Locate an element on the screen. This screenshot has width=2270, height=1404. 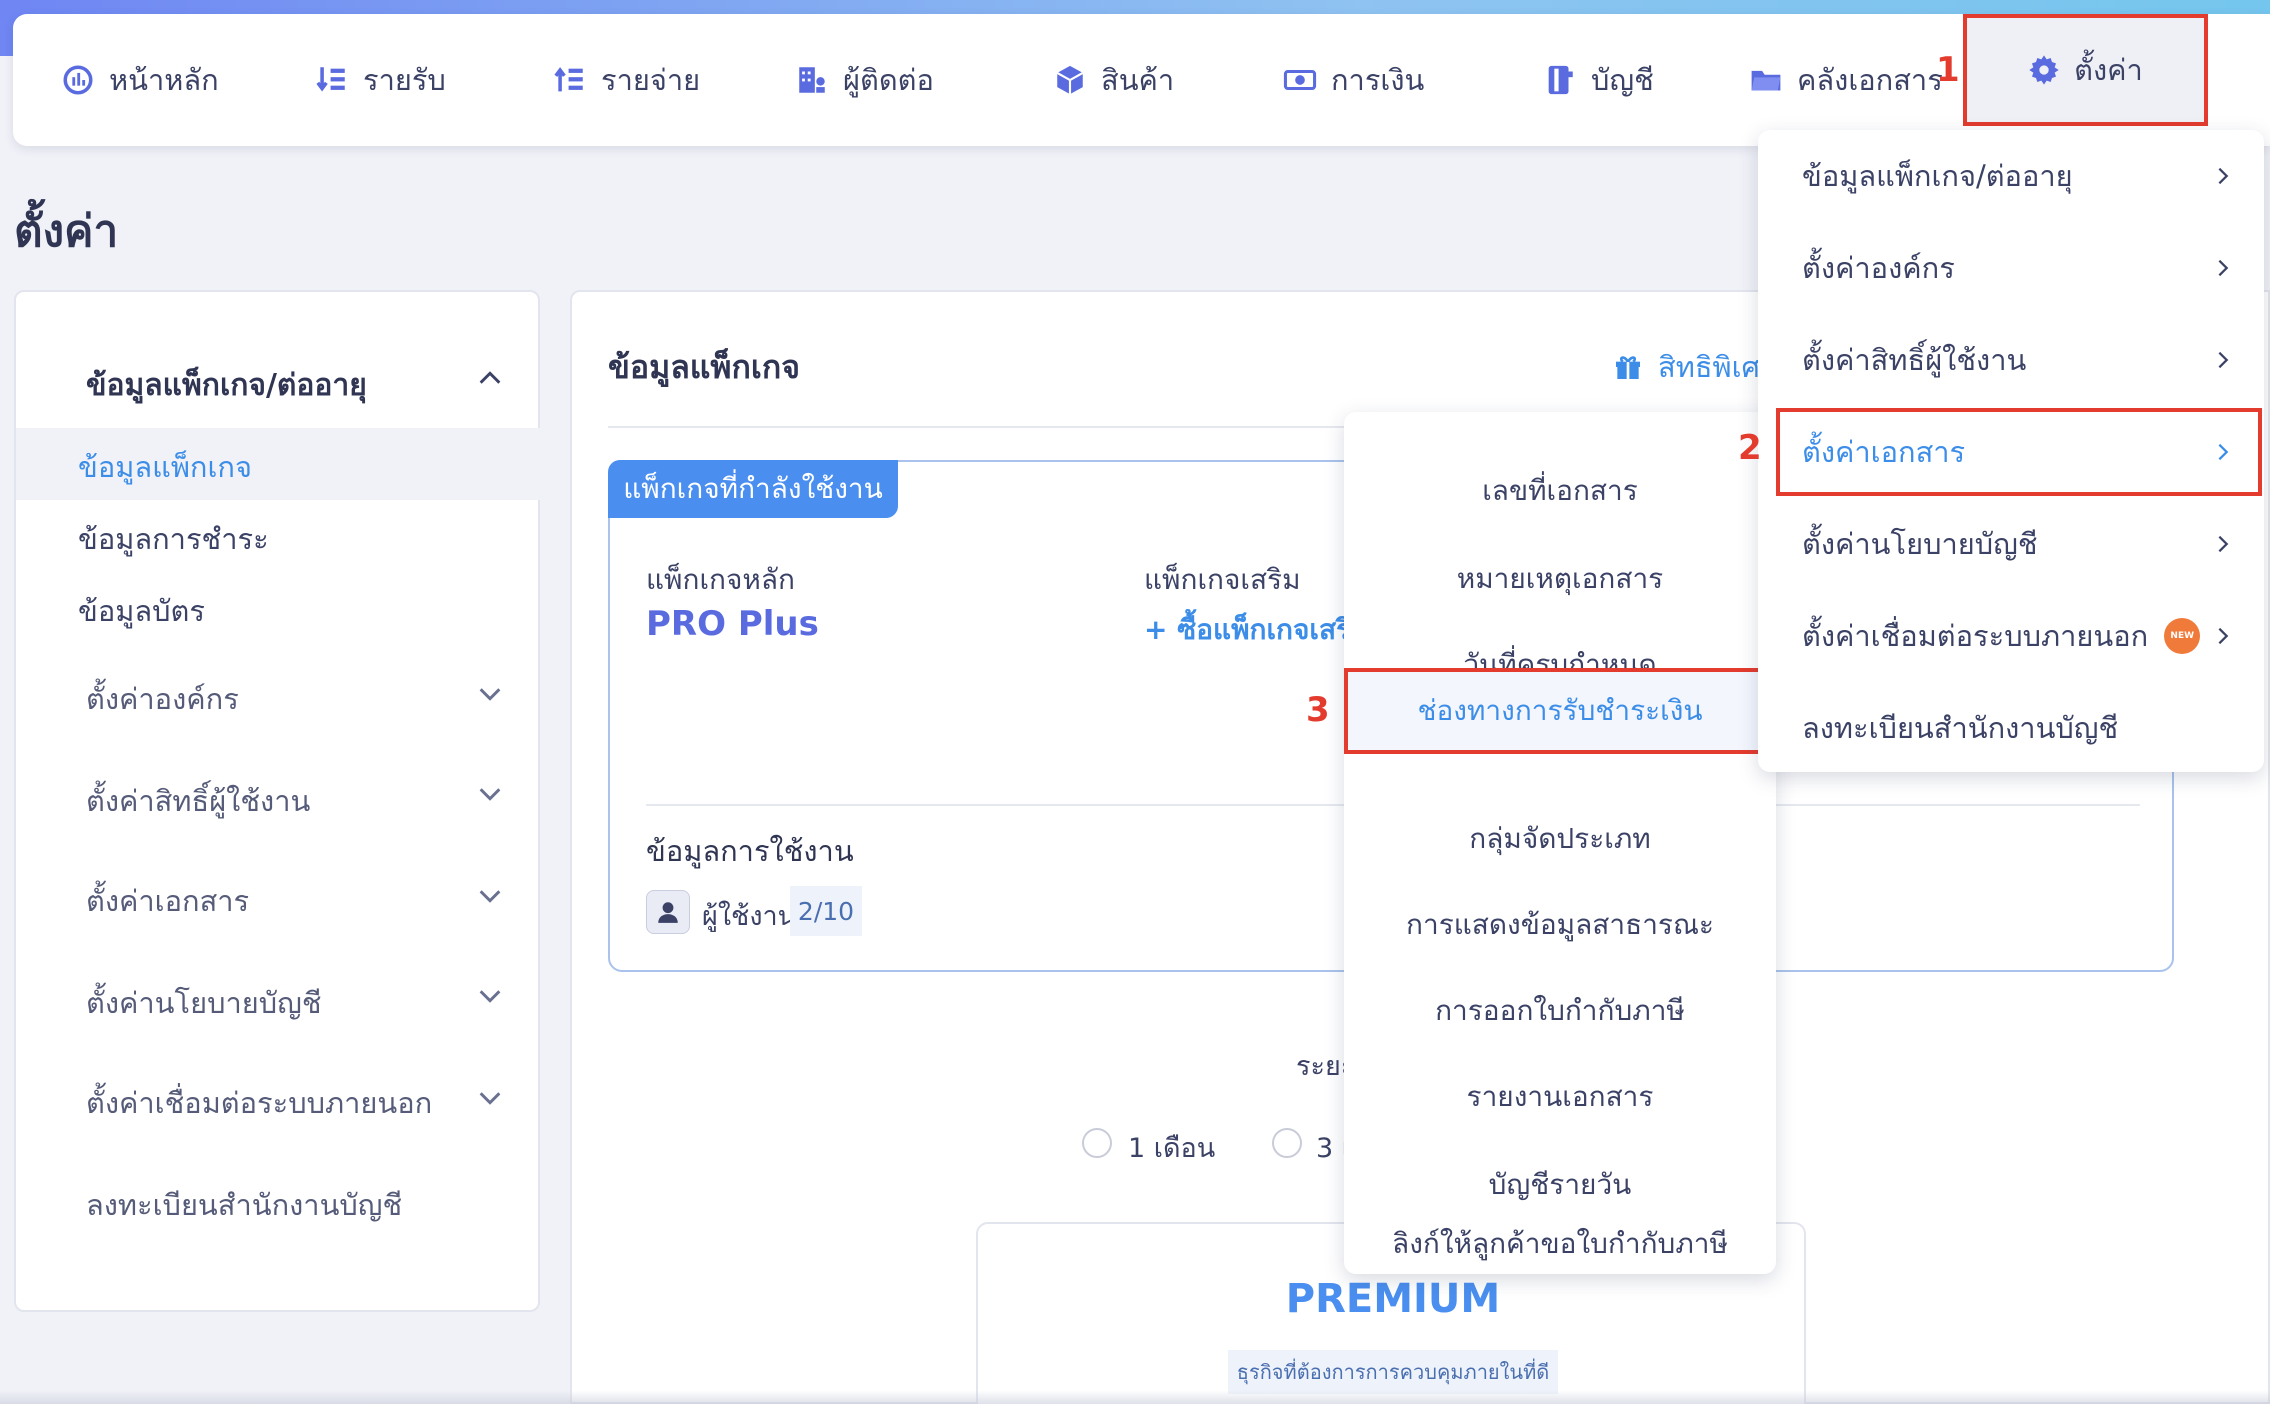
sidebar-section-integrations: ตั้งค่าเชื่อมต่อระบบภายนอก is located at coordinates (259, 1103).